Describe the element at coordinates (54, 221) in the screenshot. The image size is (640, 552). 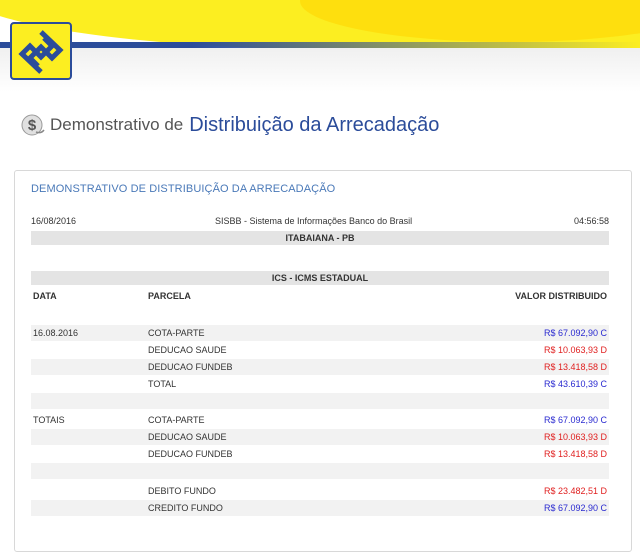
I see `report-date: 16/08/2016` at that location.